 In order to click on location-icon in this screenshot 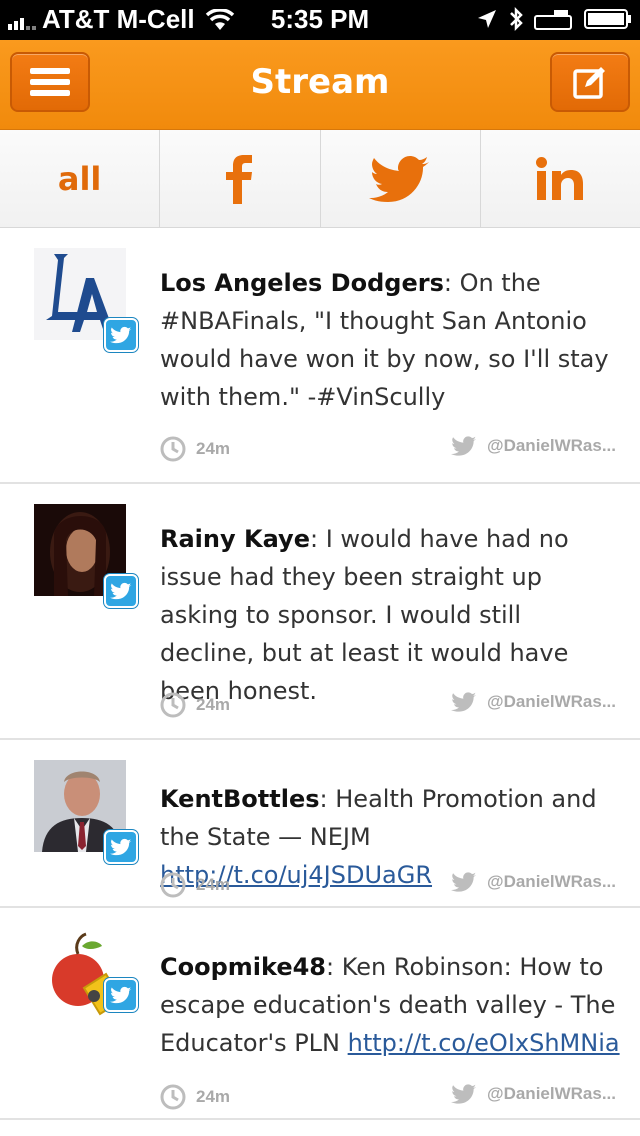, I will do `click(487, 19)`.